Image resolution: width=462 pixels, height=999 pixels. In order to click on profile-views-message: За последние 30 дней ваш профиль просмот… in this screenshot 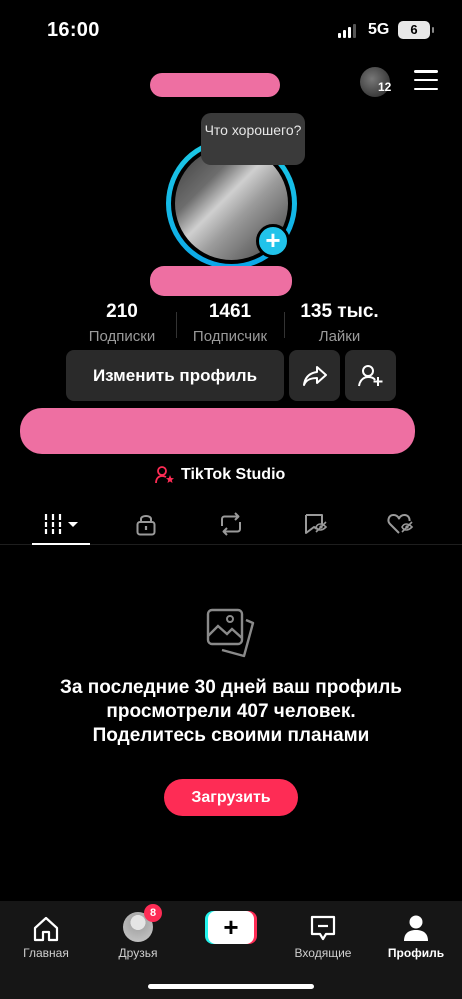, I will do `click(231, 711)`.